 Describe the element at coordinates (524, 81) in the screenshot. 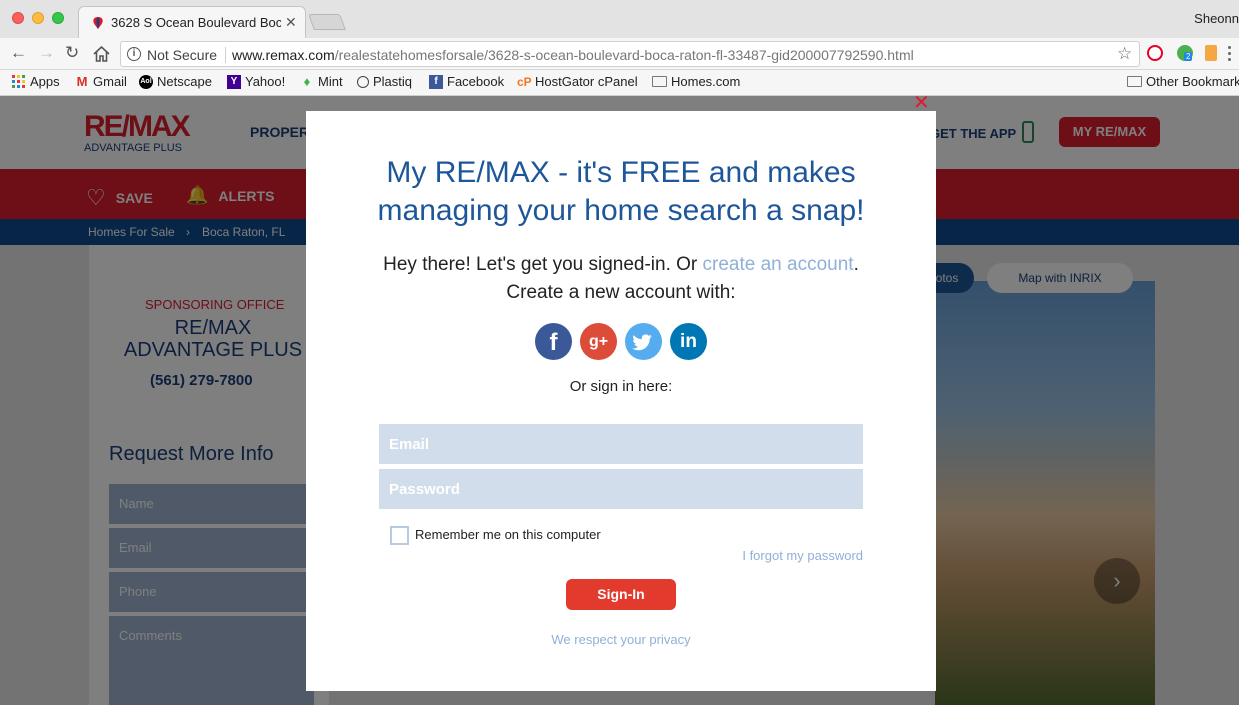

I see `cpanel-icon: cP` at that location.